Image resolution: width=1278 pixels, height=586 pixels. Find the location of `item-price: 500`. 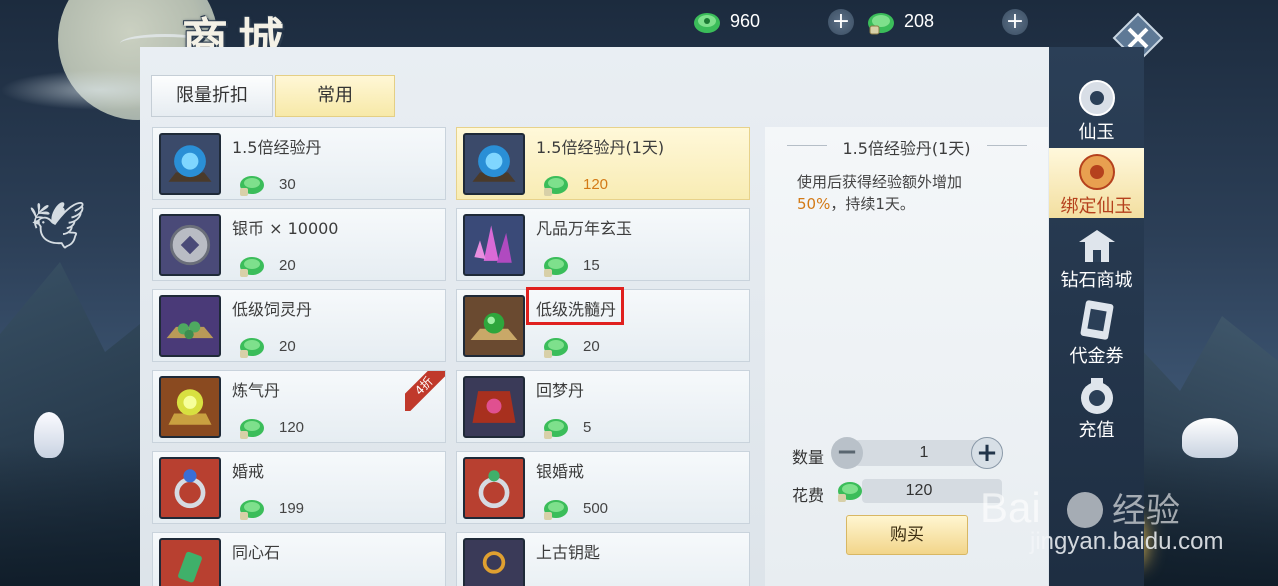

item-price: 500 is located at coordinates (596, 508).